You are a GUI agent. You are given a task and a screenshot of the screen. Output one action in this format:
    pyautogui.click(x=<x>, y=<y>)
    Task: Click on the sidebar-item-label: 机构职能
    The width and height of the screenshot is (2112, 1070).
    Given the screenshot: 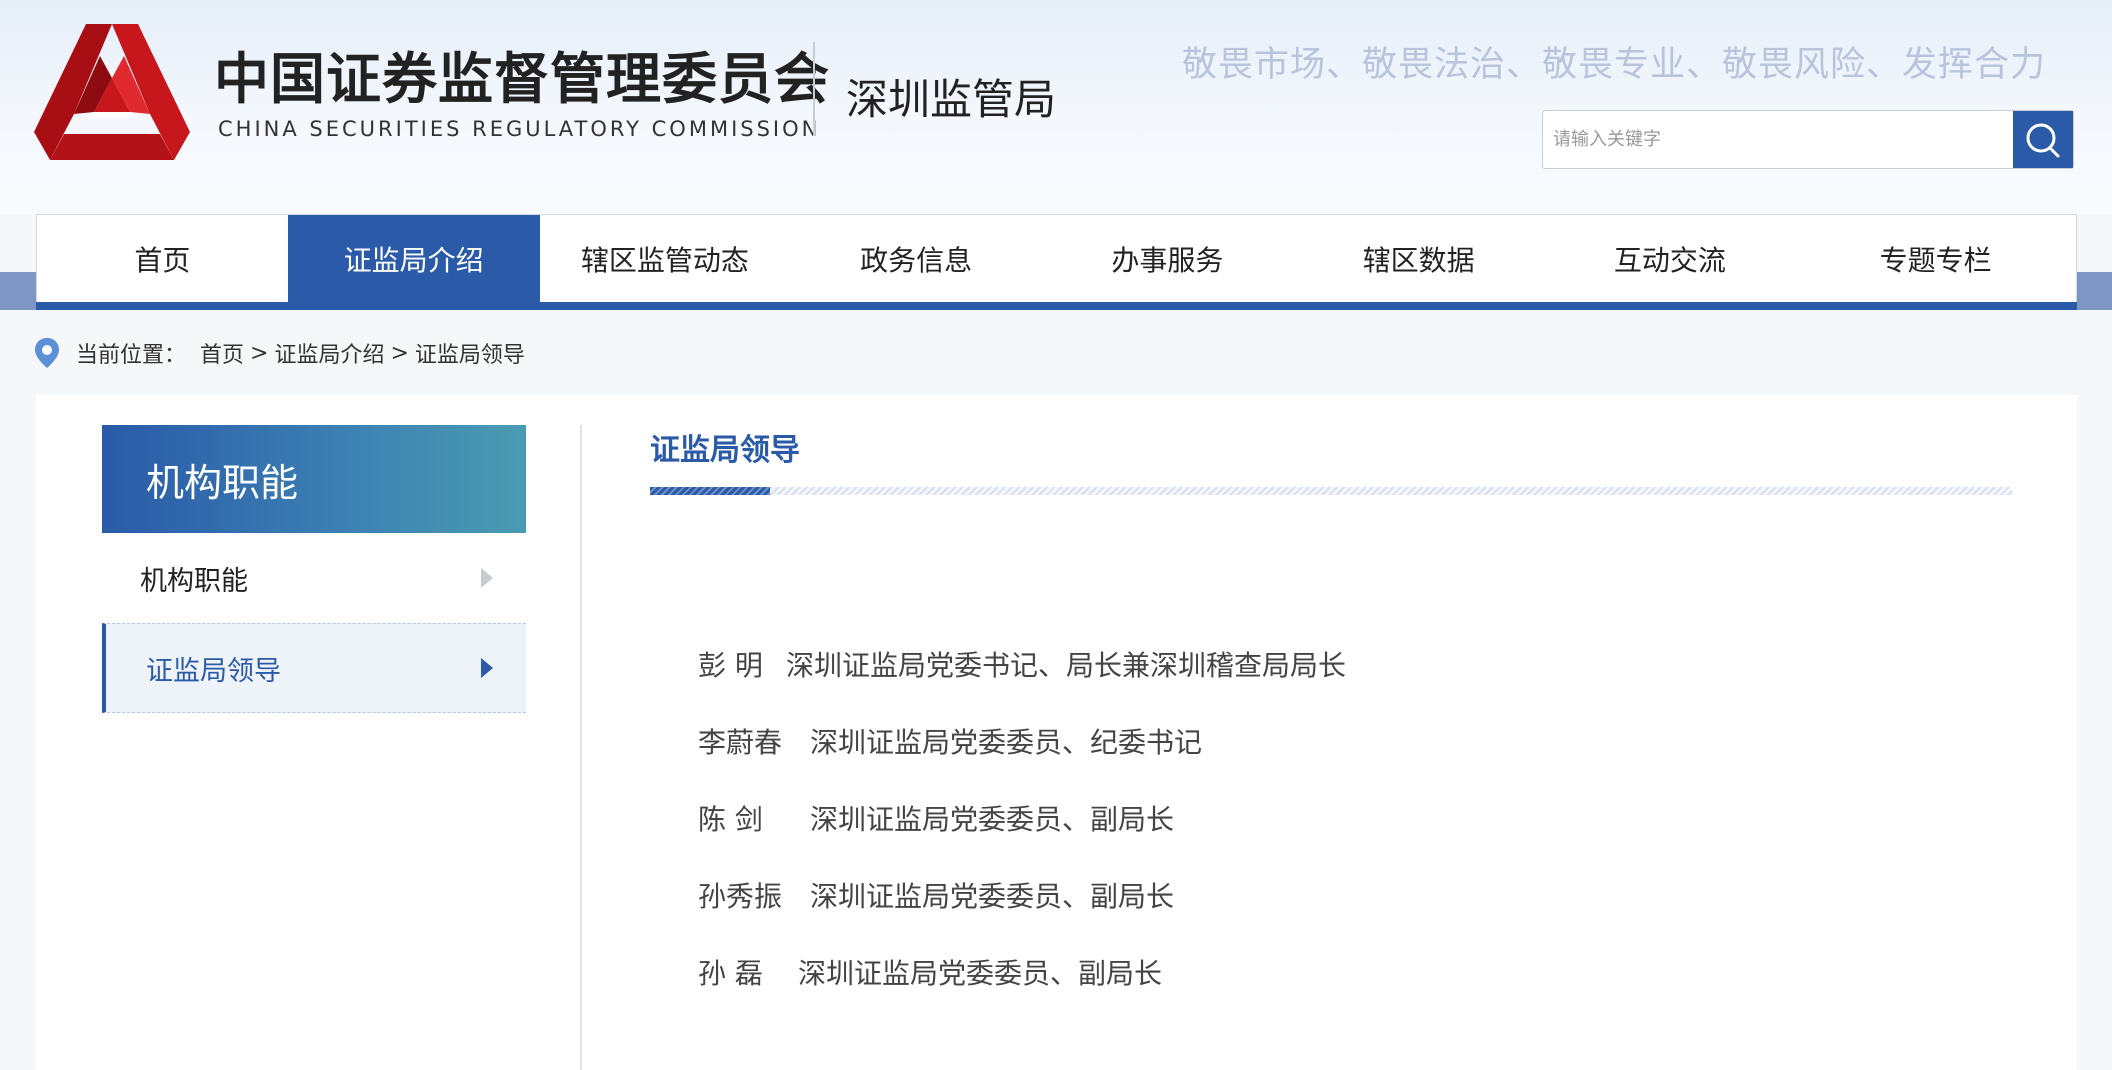 What is the action you would take?
    pyautogui.click(x=194, y=581)
    